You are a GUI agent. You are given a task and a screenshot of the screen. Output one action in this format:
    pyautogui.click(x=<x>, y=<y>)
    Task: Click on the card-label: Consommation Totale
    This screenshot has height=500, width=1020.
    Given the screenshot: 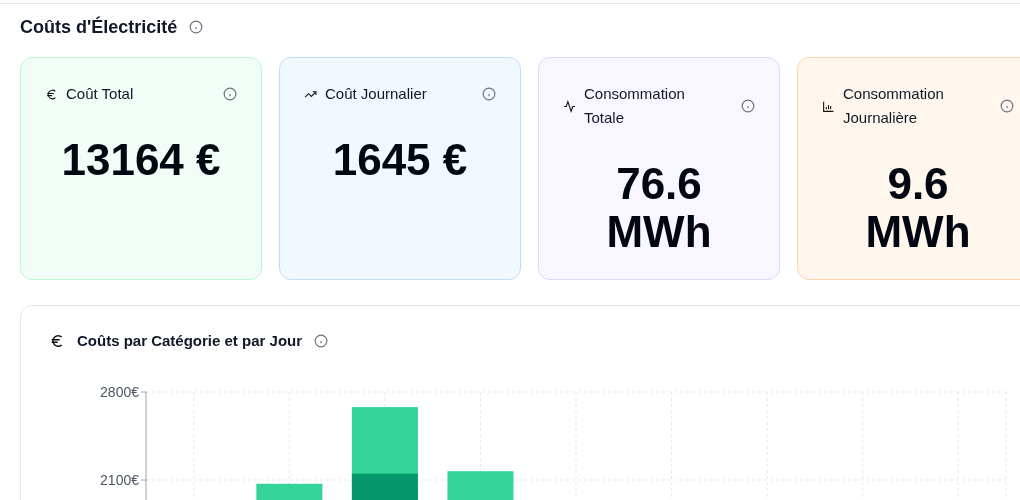 What is the action you would take?
    pyautogui.click(x=635, y=106)
    